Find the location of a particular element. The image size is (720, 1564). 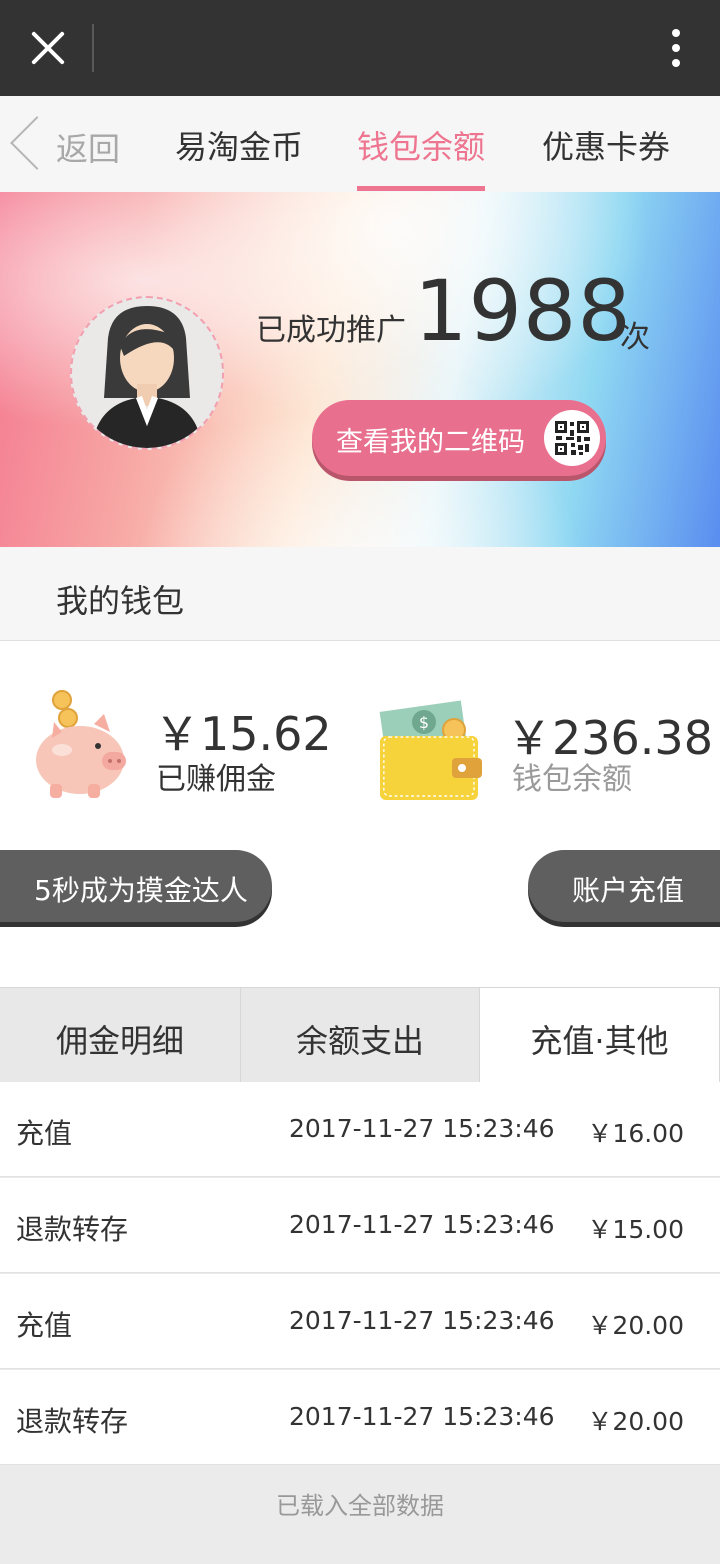

recharge-button: 账户充值 is located at coordinates (624, 886).